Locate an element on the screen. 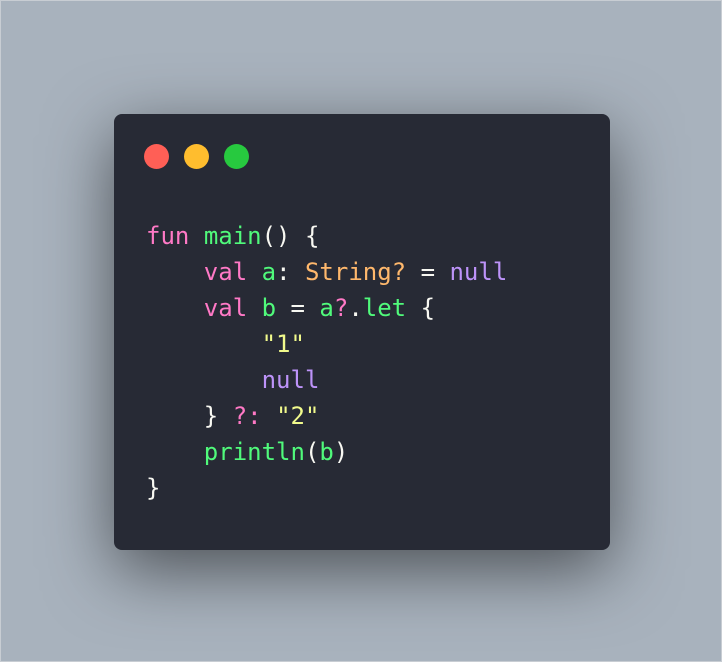 This screenshot has width=722, height=662. code-token: "2" is located at coordinates (298, 416).